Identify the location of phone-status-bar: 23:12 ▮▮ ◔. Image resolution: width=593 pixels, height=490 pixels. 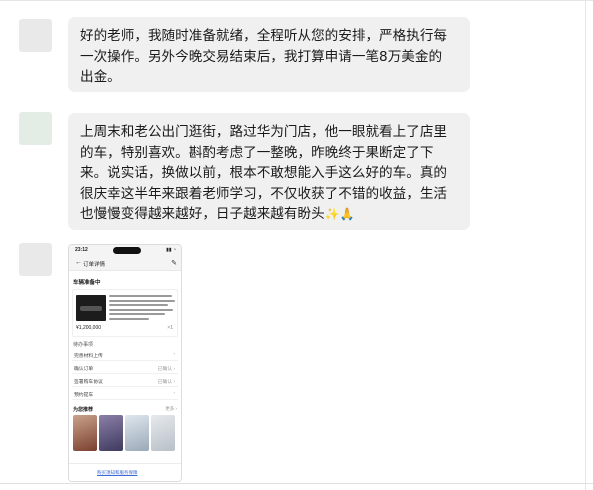
(125, 251).